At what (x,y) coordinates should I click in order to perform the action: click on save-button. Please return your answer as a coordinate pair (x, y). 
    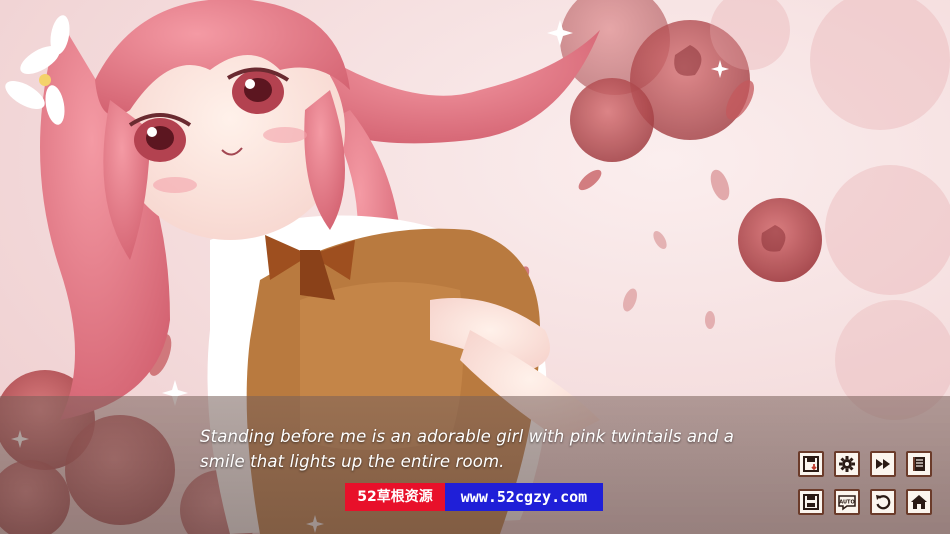
    Looking at the image, I should click on (811, 464).